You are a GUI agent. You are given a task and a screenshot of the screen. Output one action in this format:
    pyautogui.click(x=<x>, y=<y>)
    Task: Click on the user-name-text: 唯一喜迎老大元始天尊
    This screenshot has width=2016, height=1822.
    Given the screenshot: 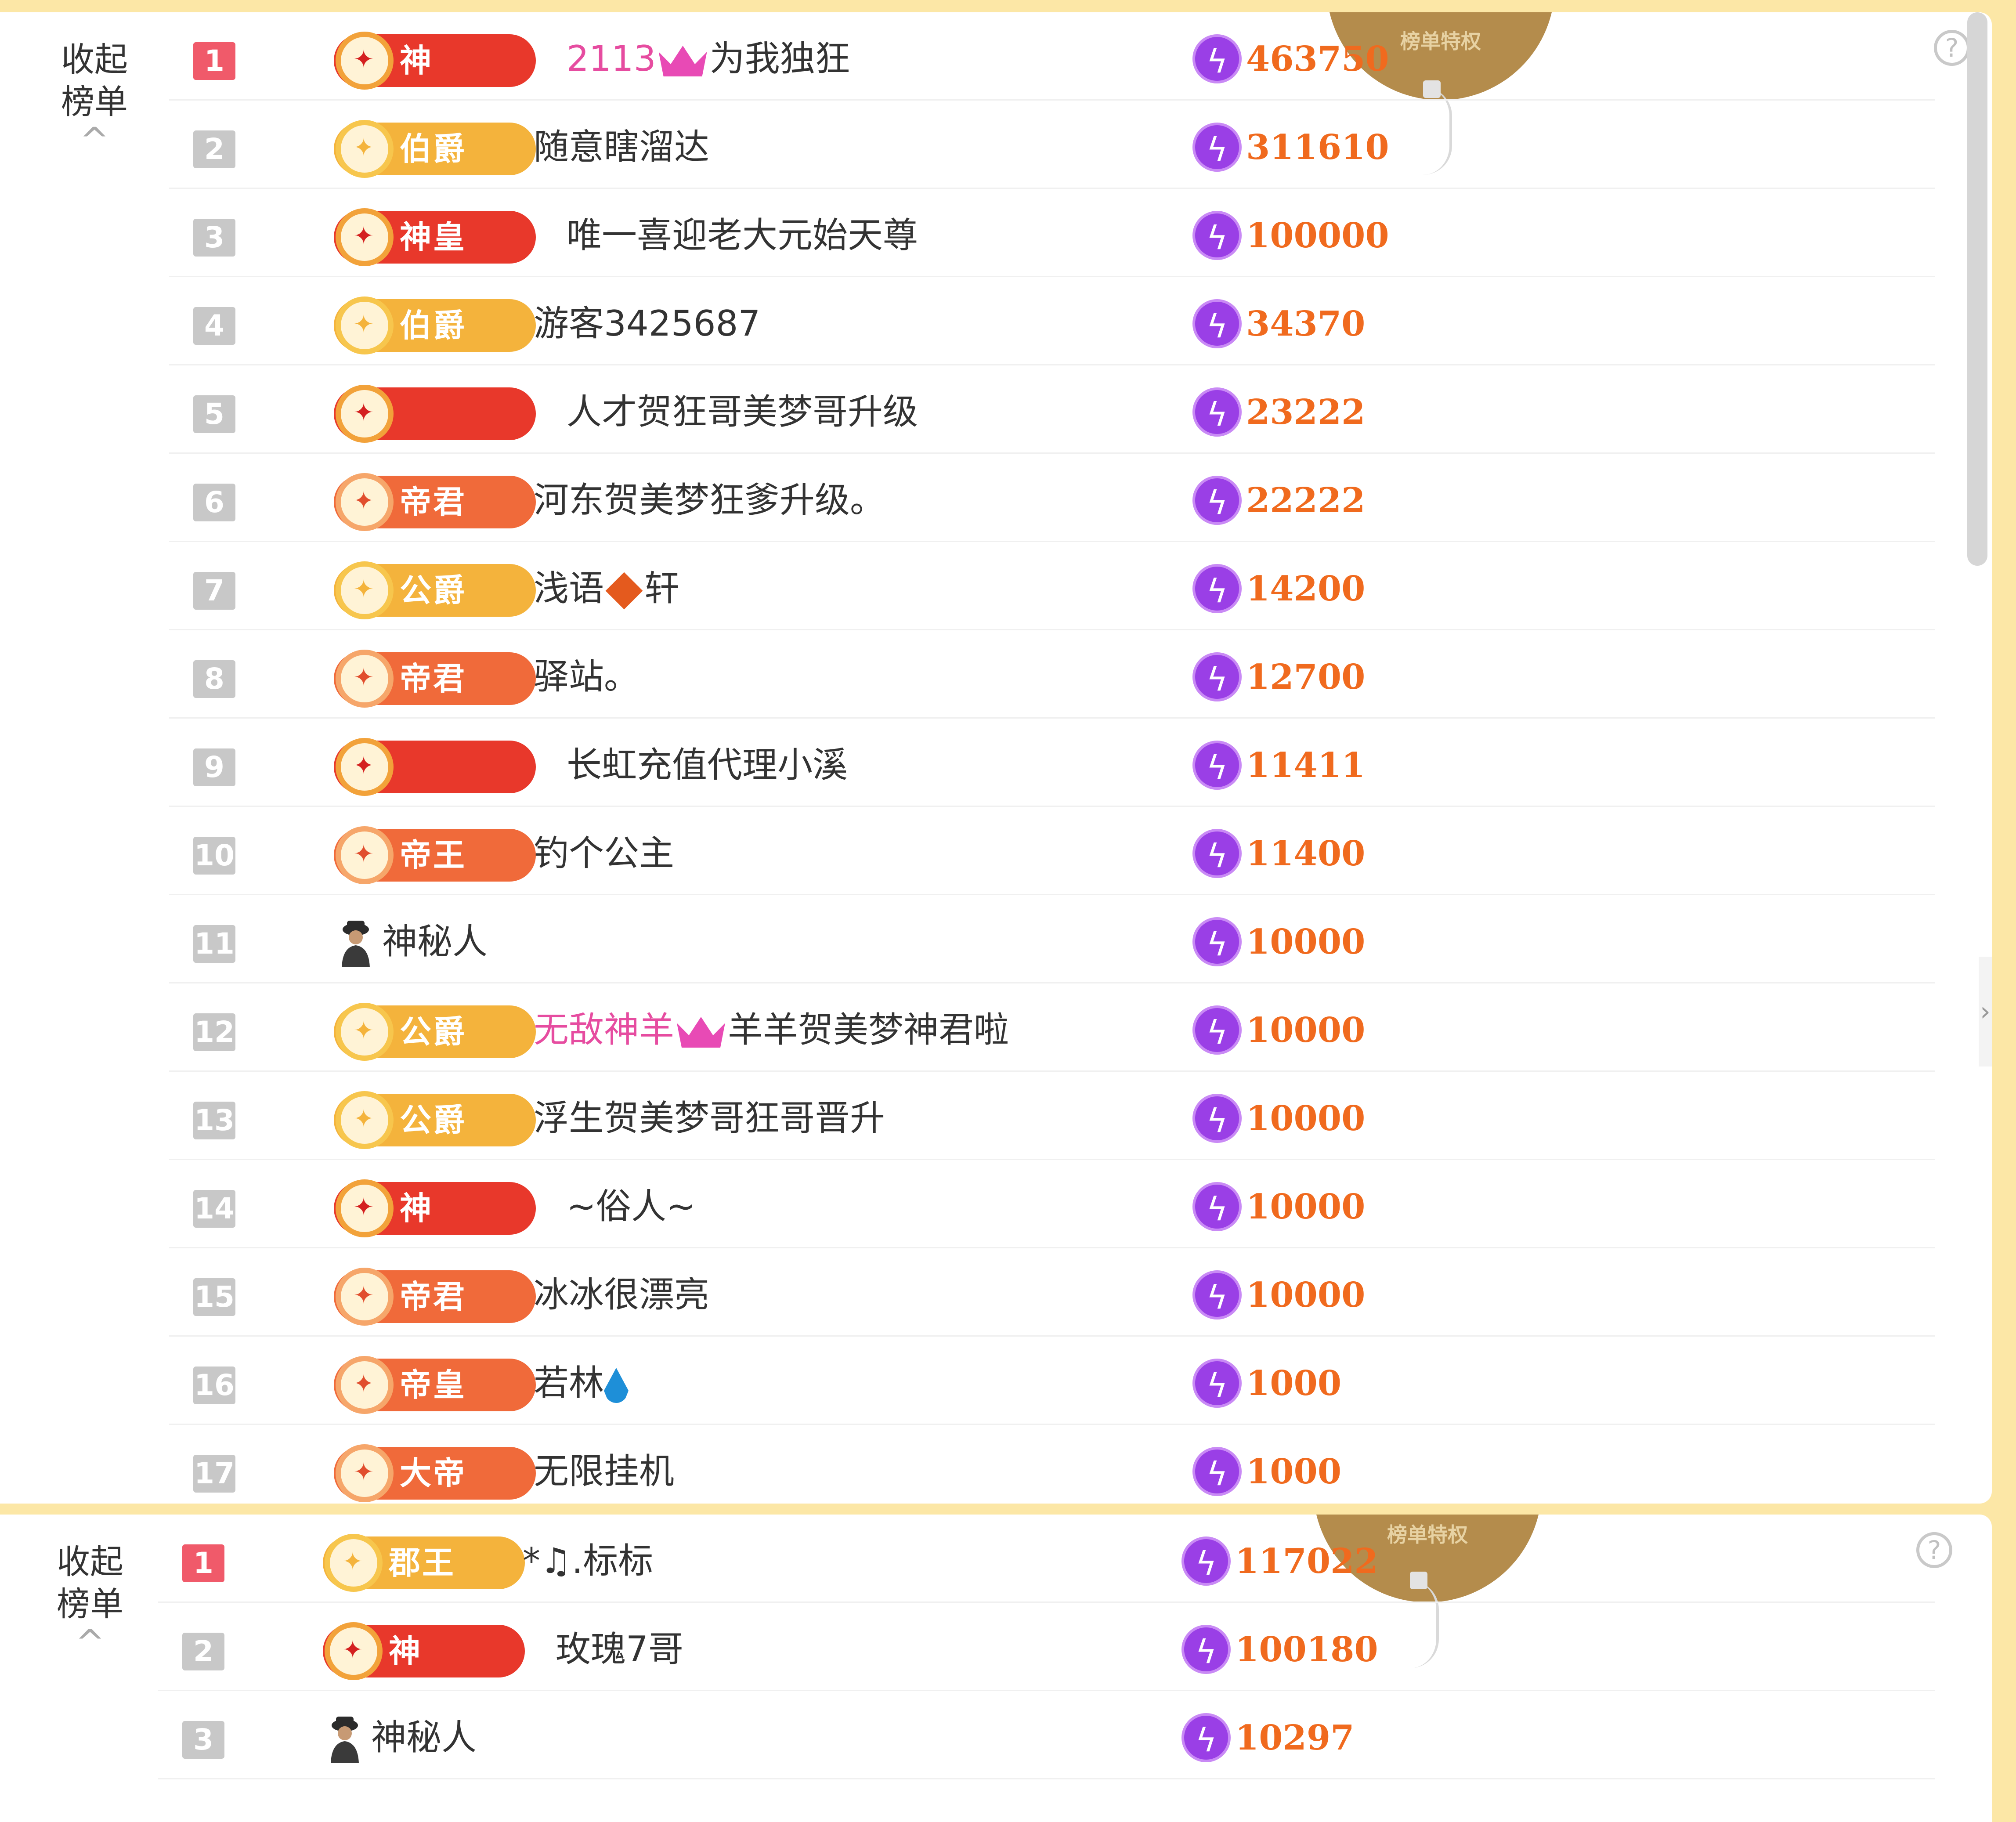 What is the action you would take?
    pyautogui.click(x=742, y=236)
    